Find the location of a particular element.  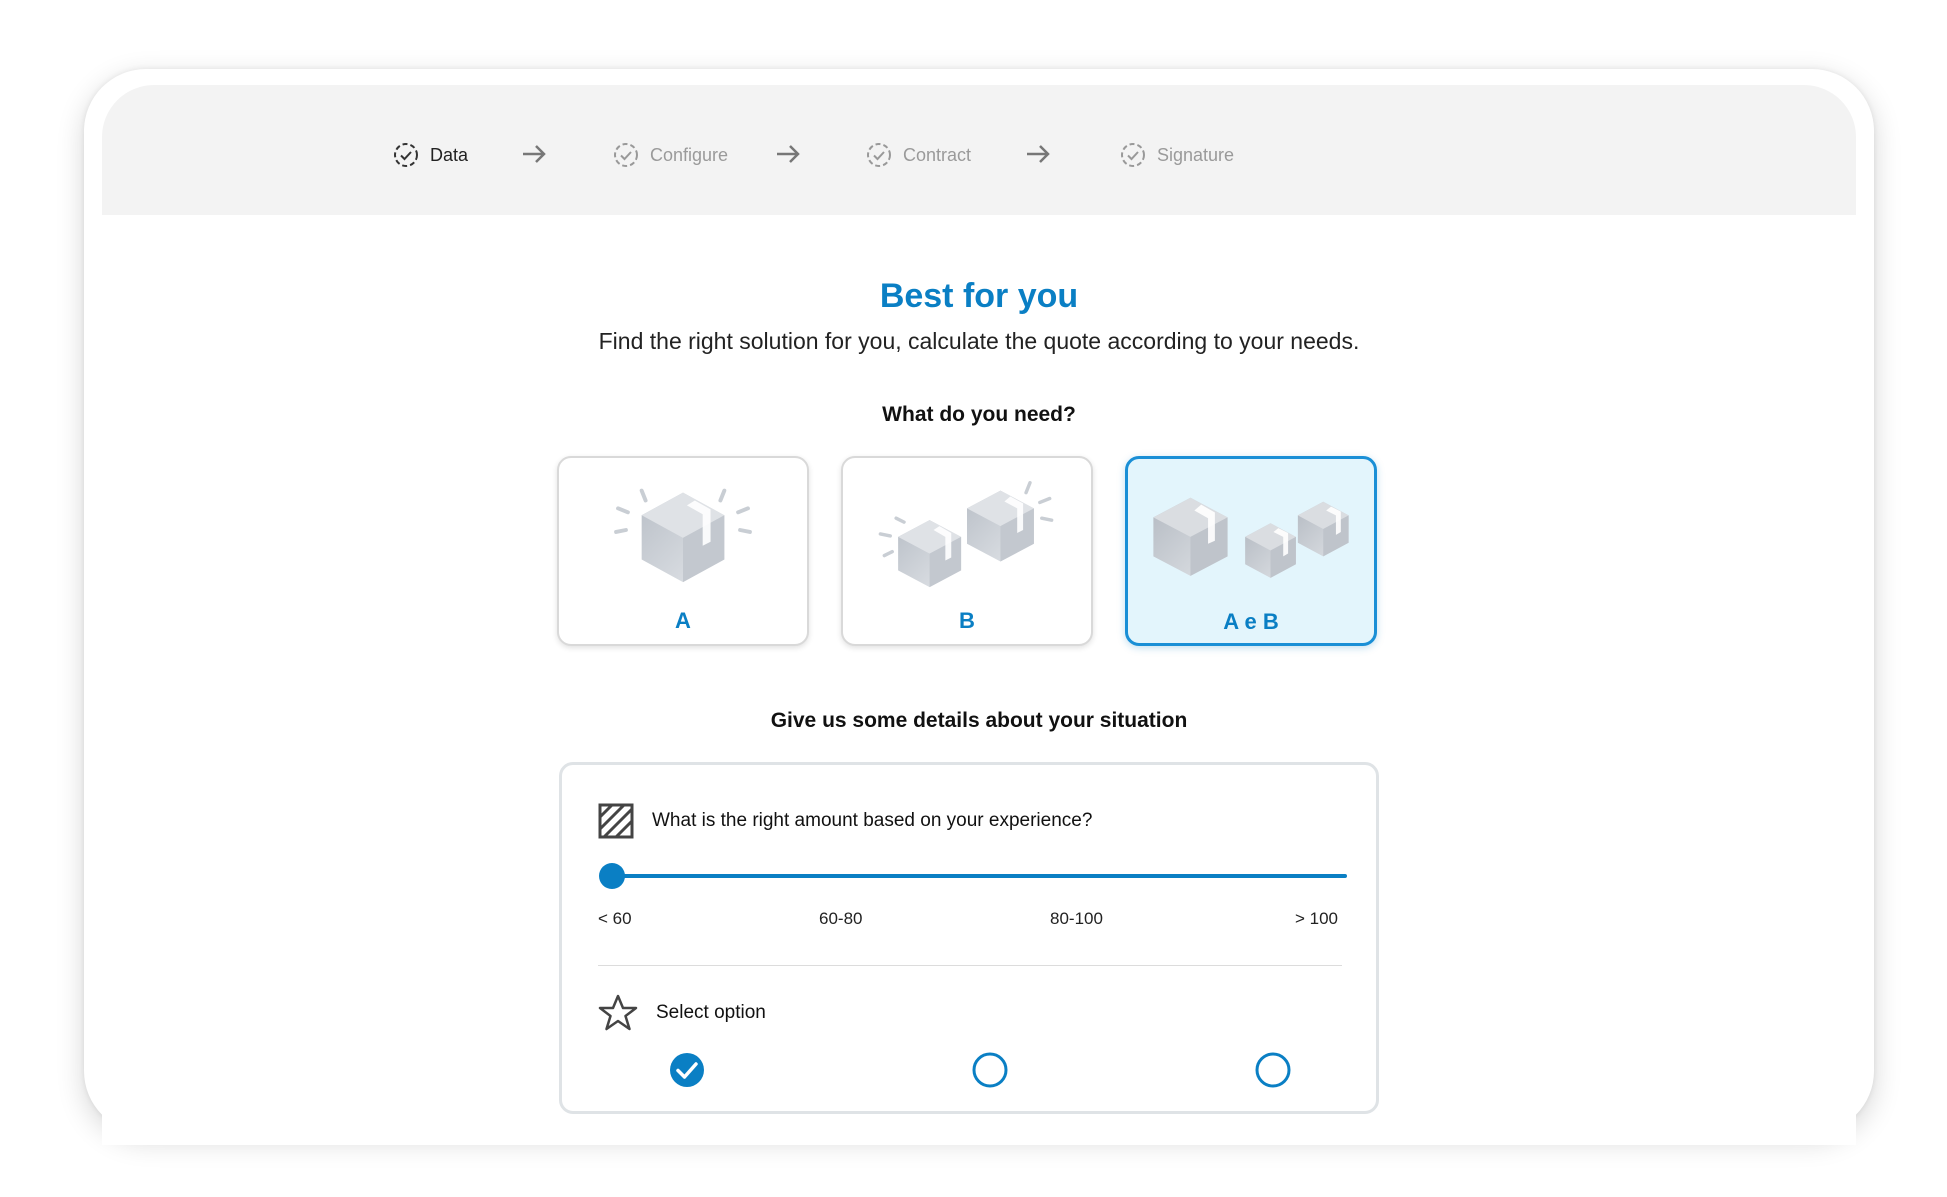

slider-tick-label: < 60 is located at coordinates (615, 918).